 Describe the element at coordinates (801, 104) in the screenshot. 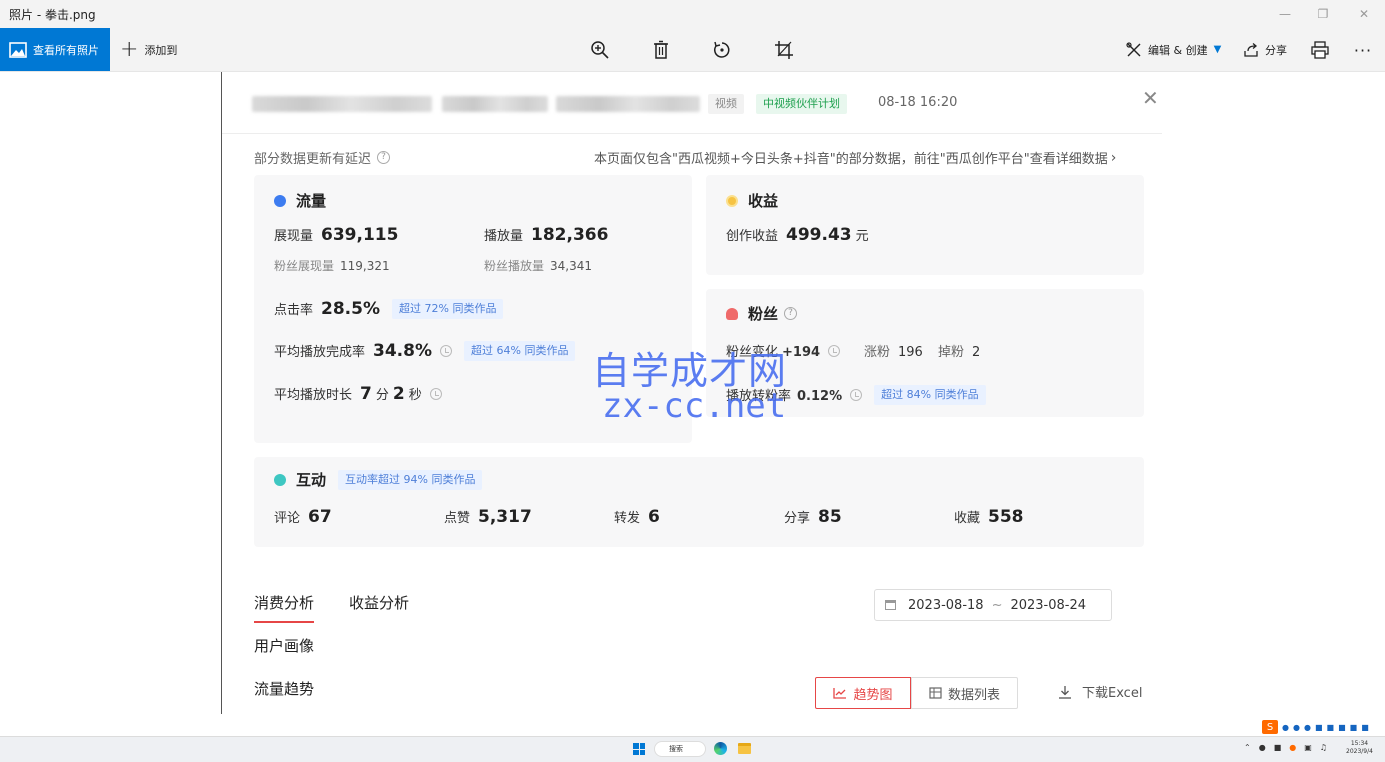

I see `program-tag: 中视频伙伴计划` at that location.